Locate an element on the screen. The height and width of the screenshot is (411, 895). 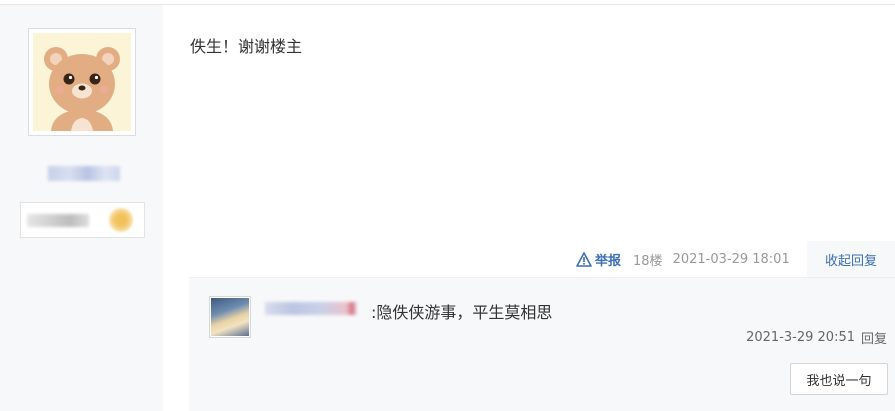
bear-avatar-image is located at coordinates (82, 82).